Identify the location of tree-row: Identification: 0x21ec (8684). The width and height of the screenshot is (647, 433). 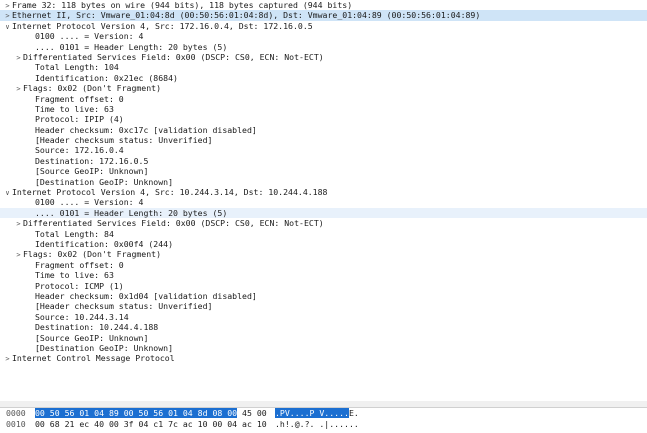
(323, 78).